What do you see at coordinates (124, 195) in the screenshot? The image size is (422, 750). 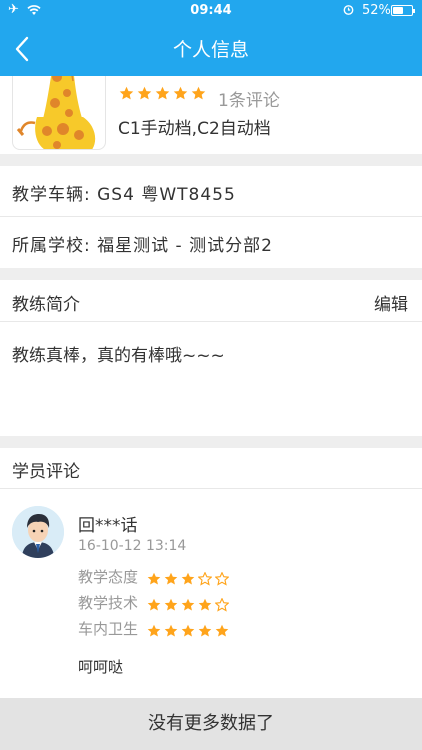 I see `vehicle-info: 教学车辆: GS4 粤WT8455` at bounding box center [124, 195].